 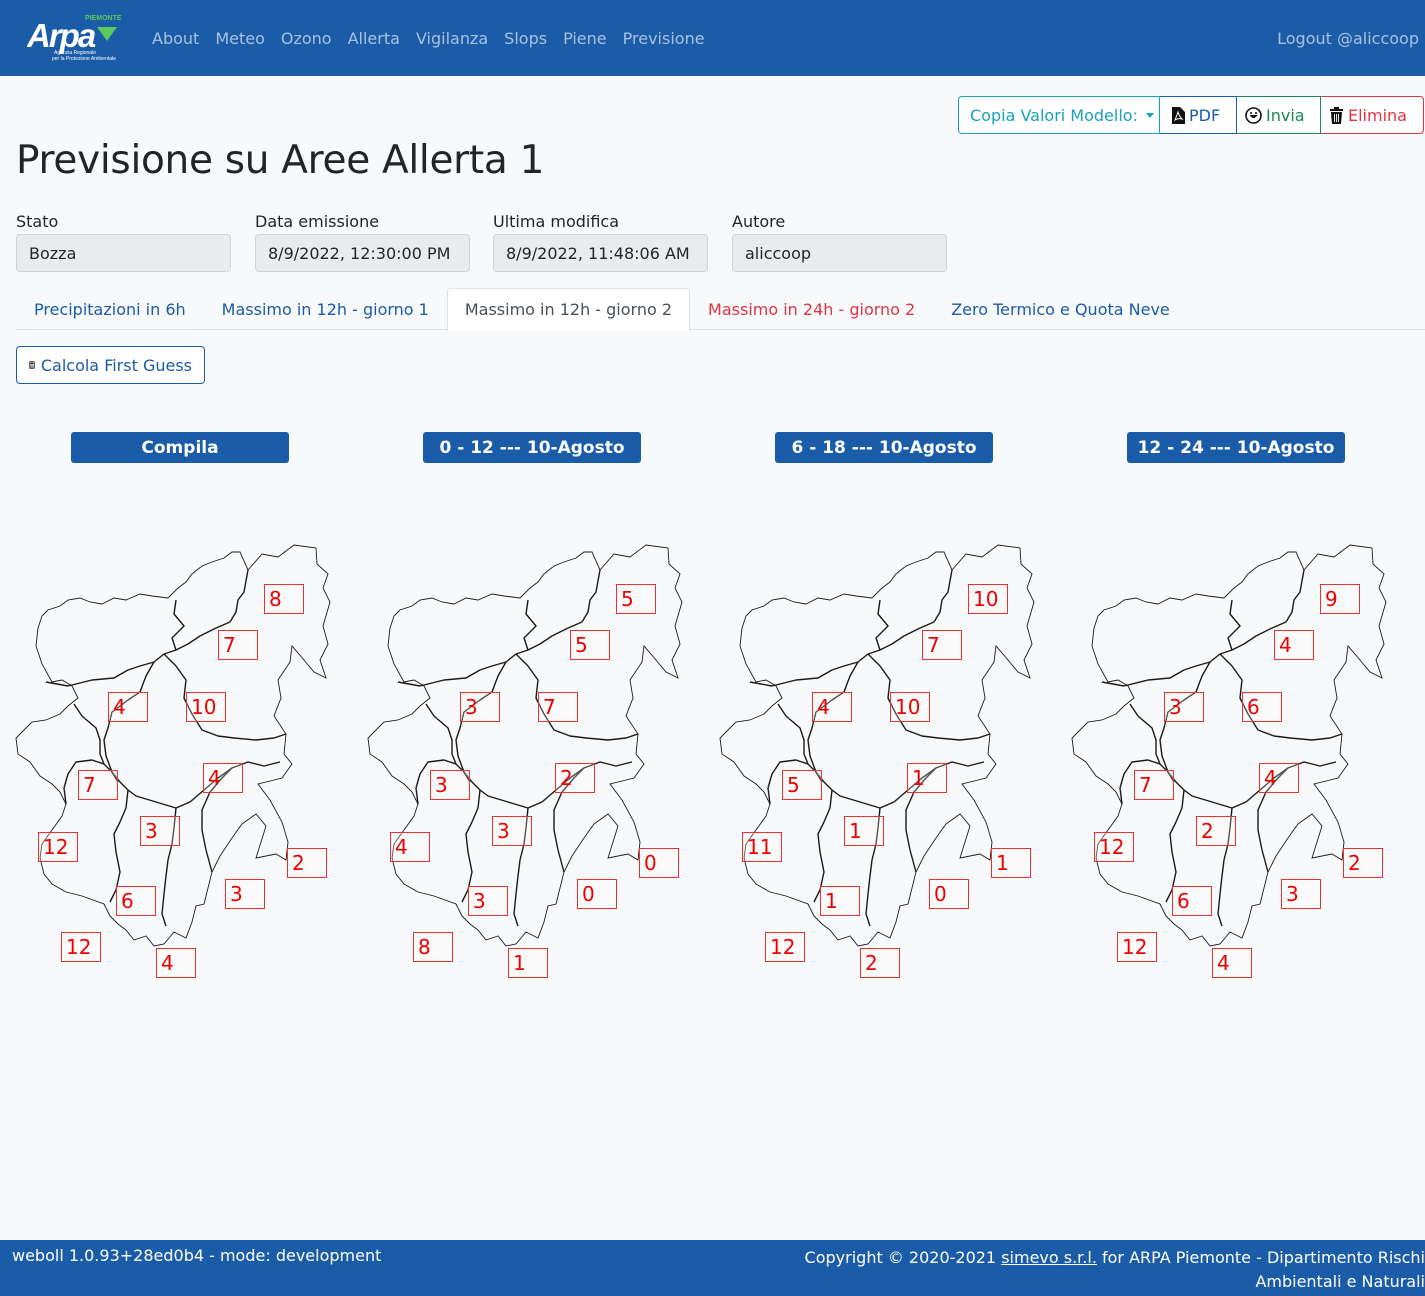 I want to click on panel-title: Compila, so click(x=180, y=447).